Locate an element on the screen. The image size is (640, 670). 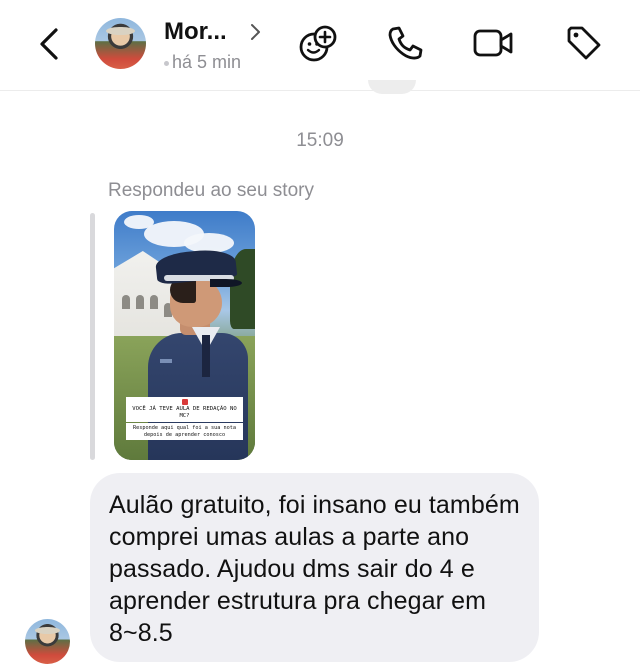
activity-dot is located at coordinates (166, 63).